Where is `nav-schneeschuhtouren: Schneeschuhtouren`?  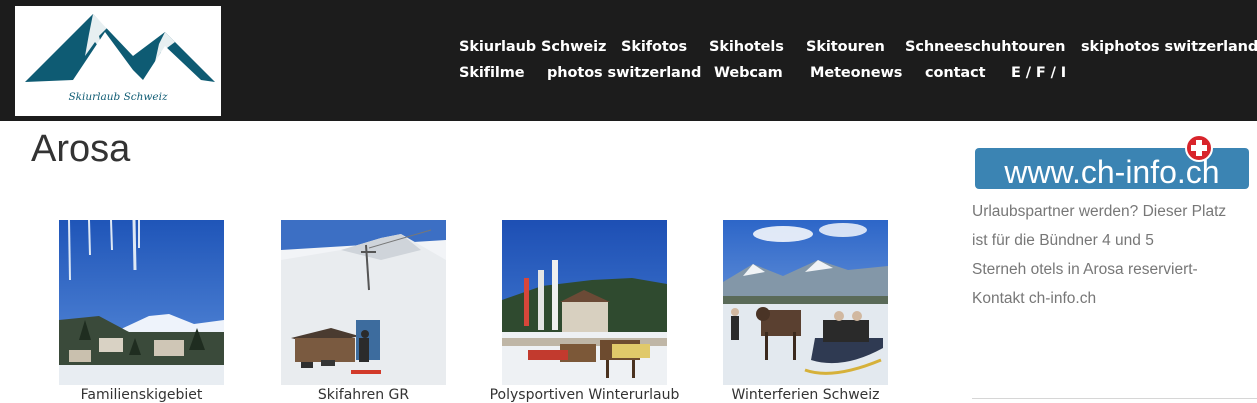 nav-schneeschuhtouren: Schneeschuhtouren is located at coordinates (985, 47).